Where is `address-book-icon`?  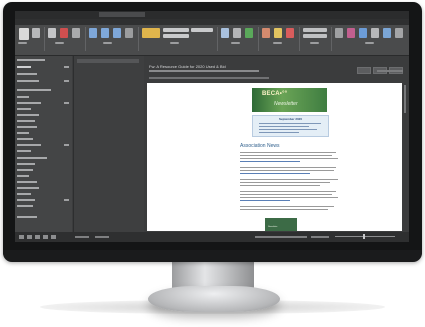 address-book-icon is located at coordinates (315, 36).